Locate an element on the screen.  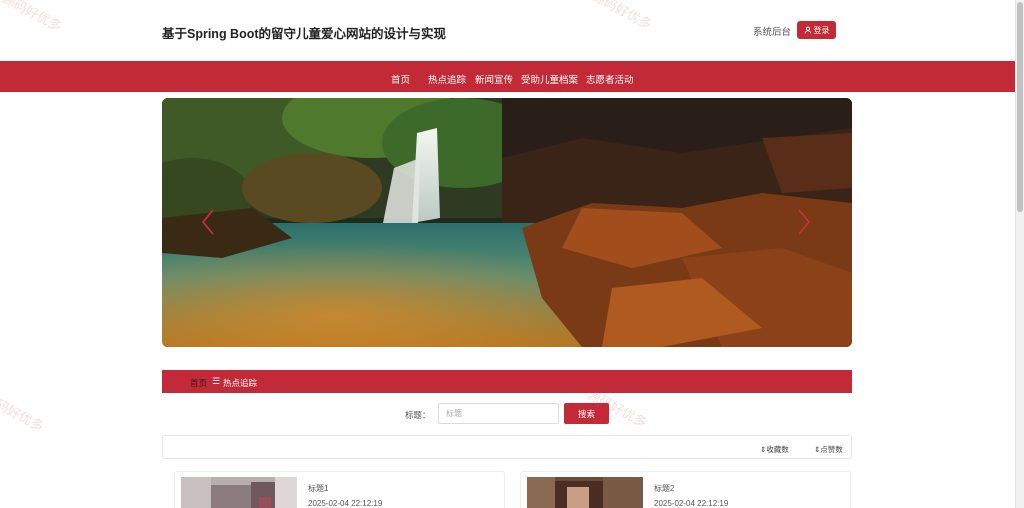
page-scrollbar is located at coordinates (1019, 254).